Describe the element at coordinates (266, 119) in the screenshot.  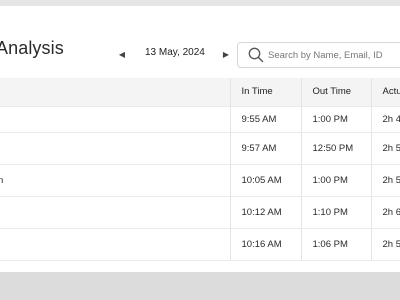
I see `cell-in-time: 9:55 AM` at that location.